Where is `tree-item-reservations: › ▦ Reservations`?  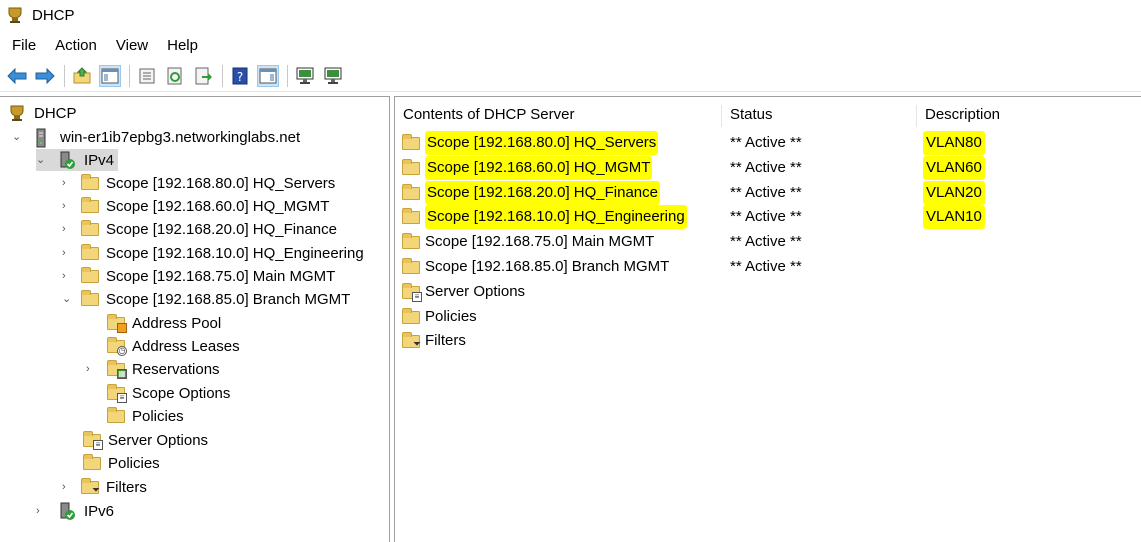
tree-item-reservations: › ▦ Reservations is located at coordinates (153, 369).